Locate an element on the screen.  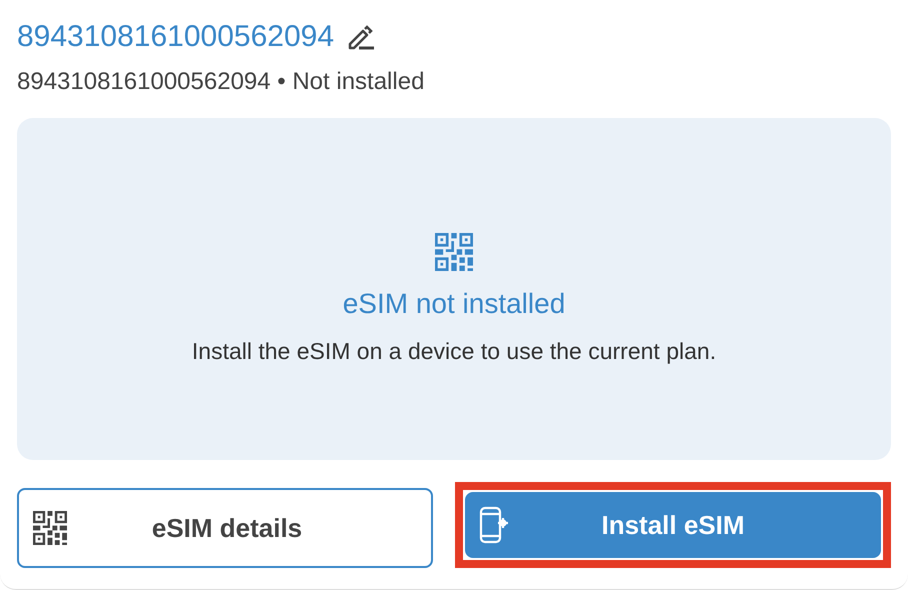
edit-icon is located at coordinates (361, 37).